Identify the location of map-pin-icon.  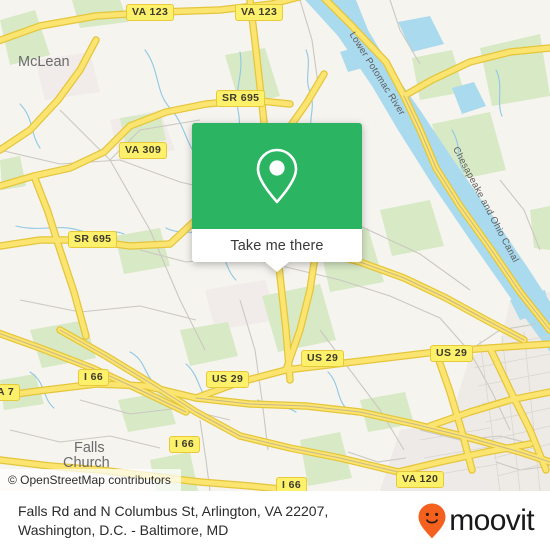
(277, 176).